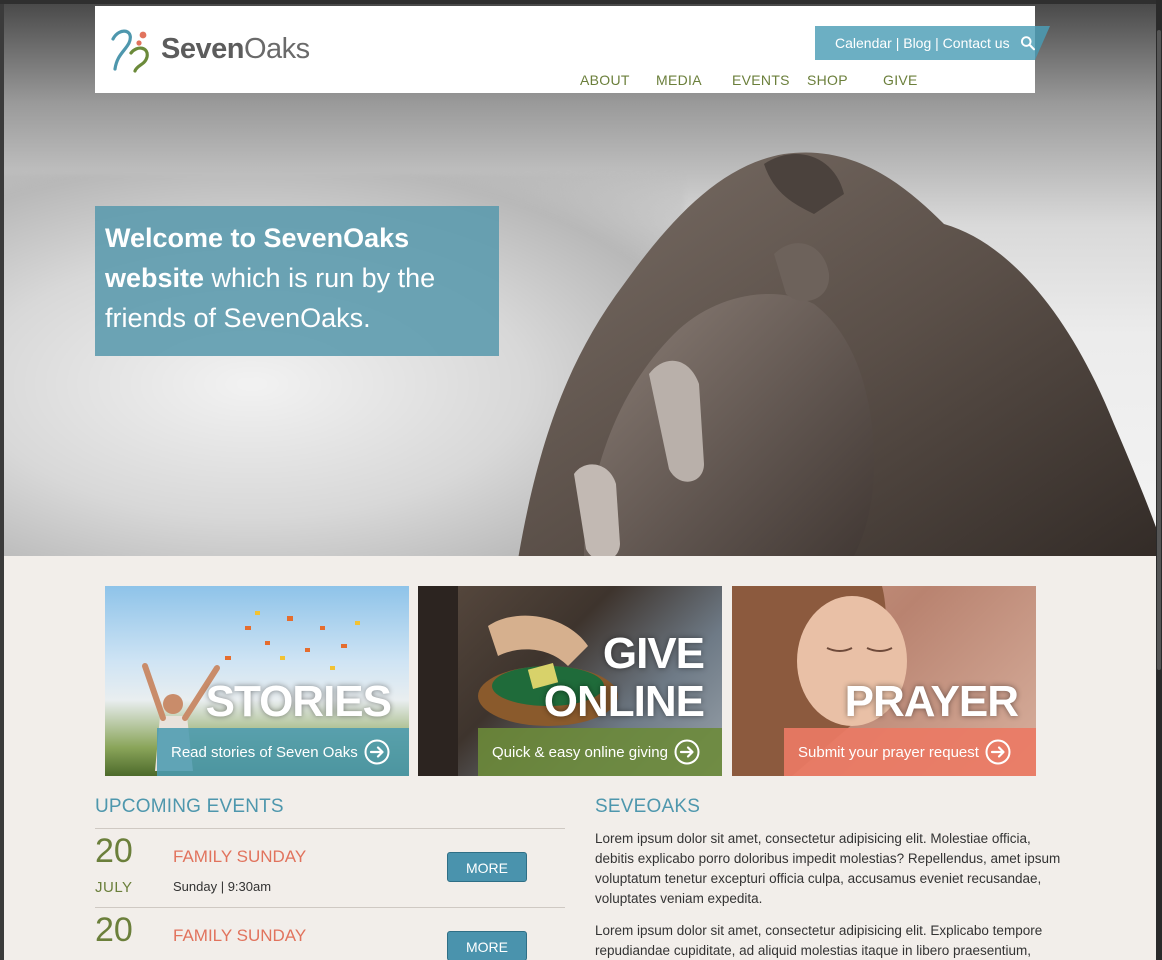 The height and width of the screenshot is (960, 1162). I want to click on about-title: SEVEOAKS, so click(648, 806).